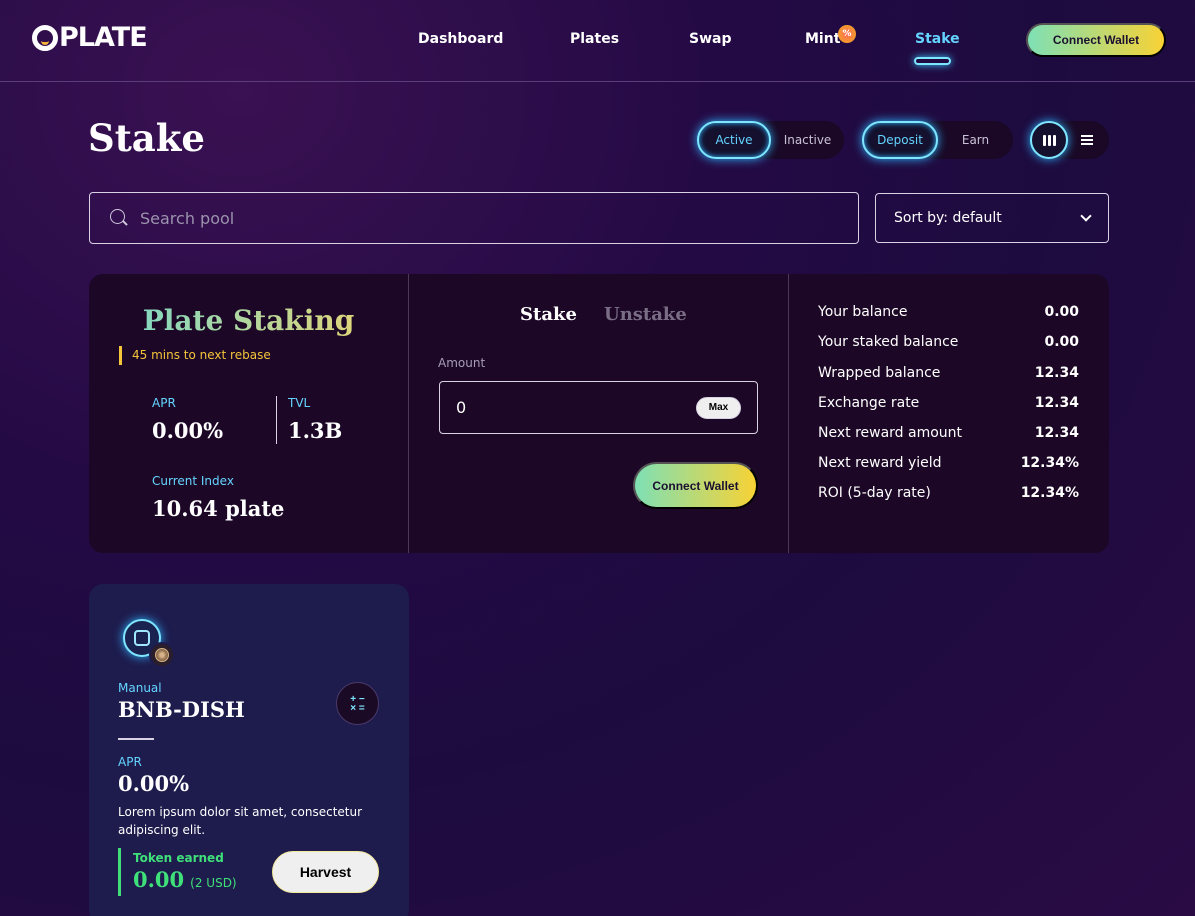 The height and width of the screenshot is (916, 1195). Describe the element at coordinates (193, 481) in the screenshot. I see `current-index-label: Current Index` at that location.